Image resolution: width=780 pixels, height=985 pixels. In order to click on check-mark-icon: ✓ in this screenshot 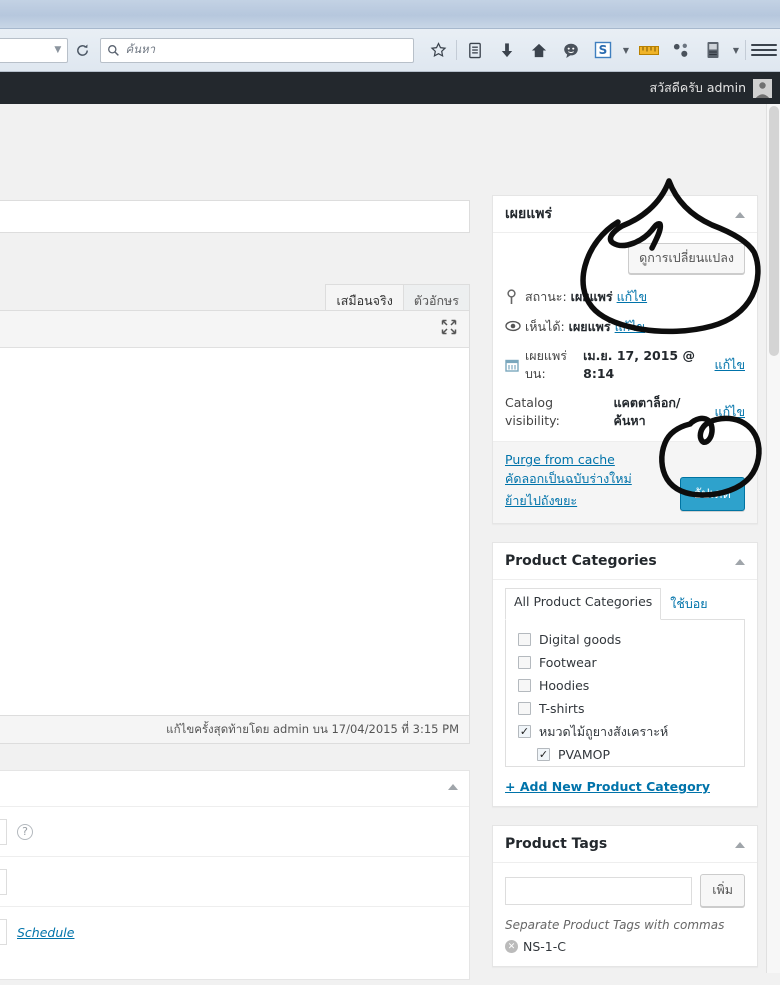, I will do `click(524, 731)`.